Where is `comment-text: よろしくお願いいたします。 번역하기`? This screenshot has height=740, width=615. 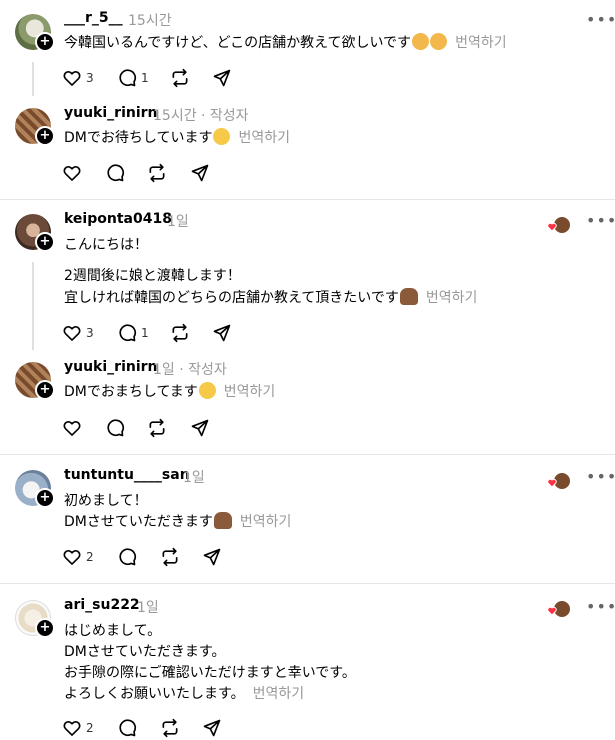
comment-text: よろしくお願いいたします。 번역하기 is located at coordinates (184, 694).